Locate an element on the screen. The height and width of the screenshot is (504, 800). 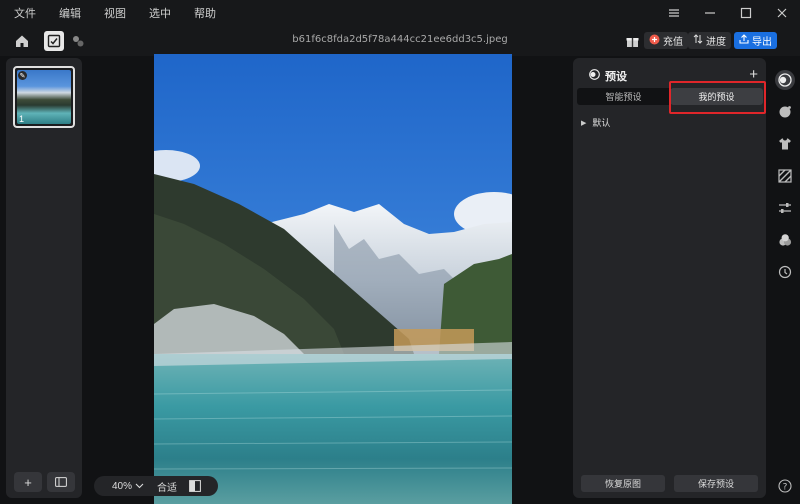
progress-button: 进度 is located at coordinates (709, 40).